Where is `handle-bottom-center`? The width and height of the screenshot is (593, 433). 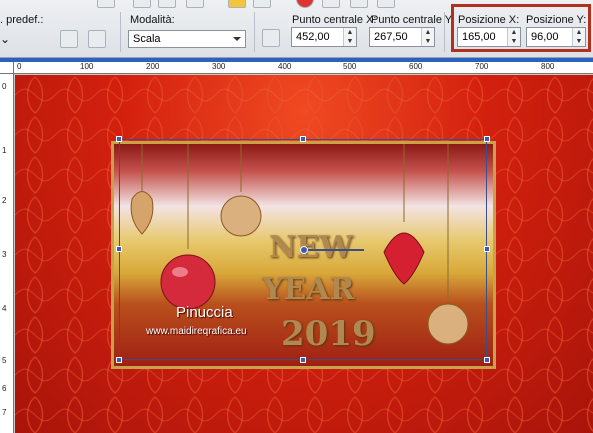
handle-bottom-center is located at coordinates (303, 360).